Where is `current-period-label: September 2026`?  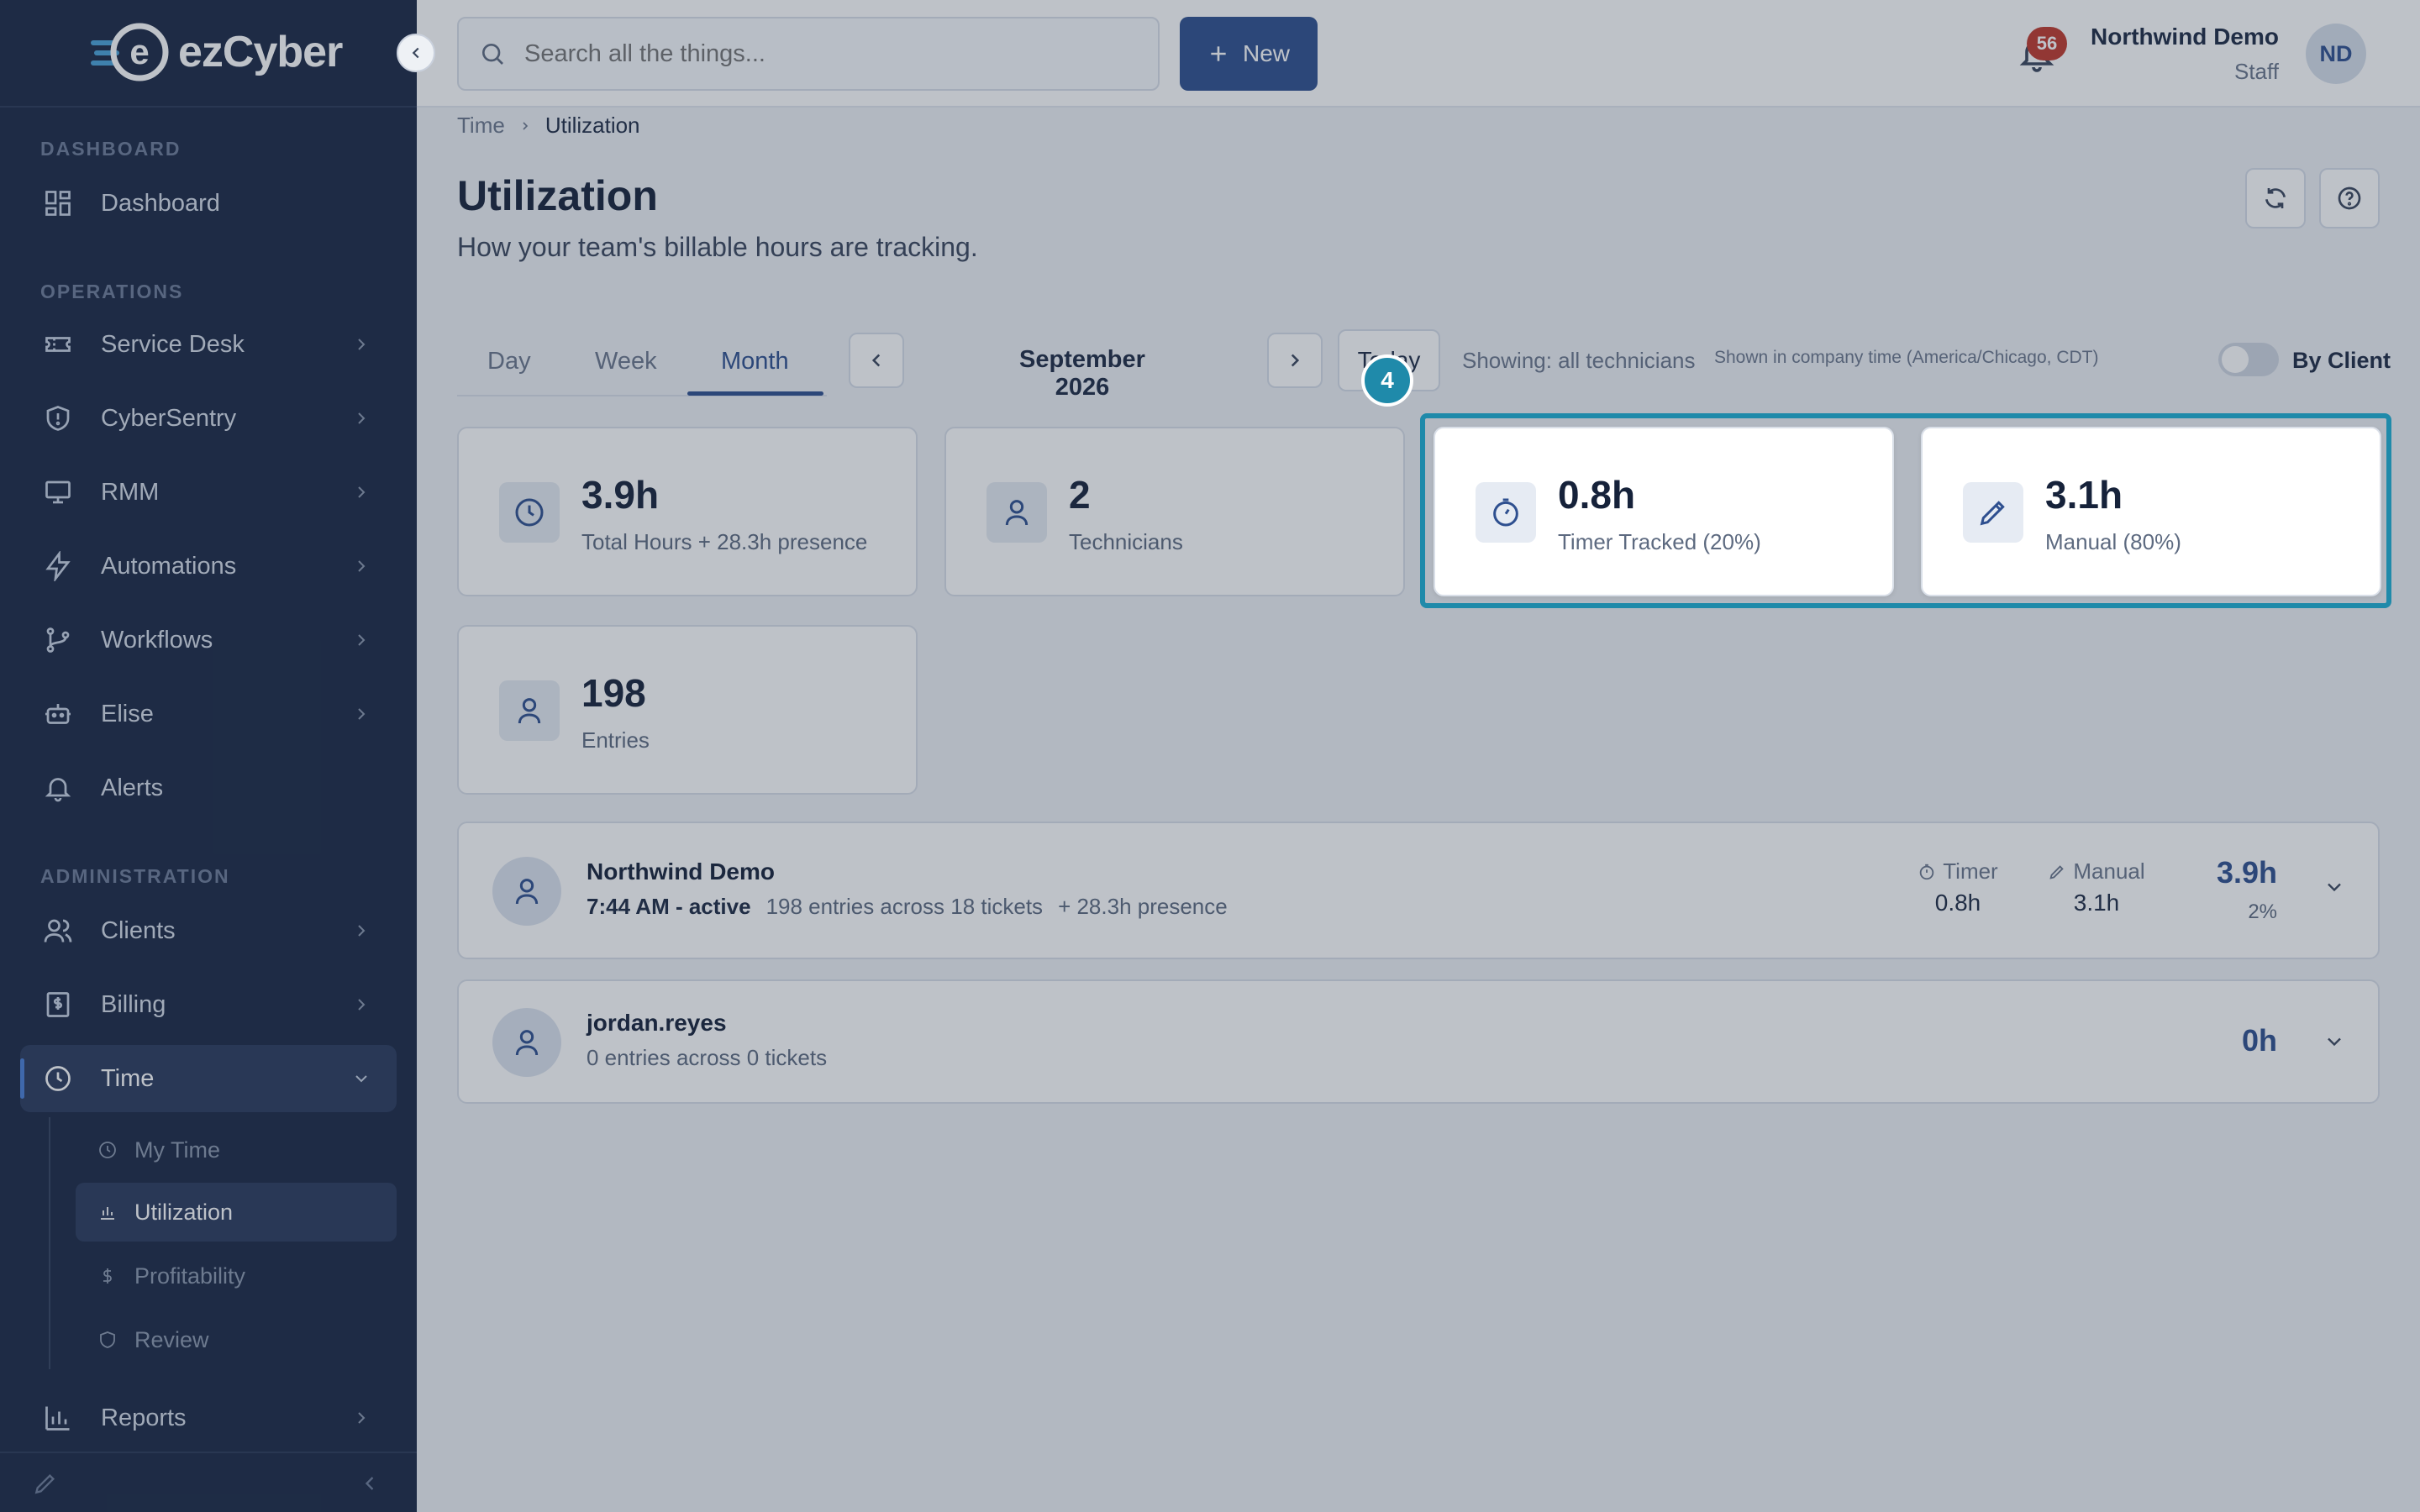 current-period-label: September 2026 is located at coordinates (1082, 373).